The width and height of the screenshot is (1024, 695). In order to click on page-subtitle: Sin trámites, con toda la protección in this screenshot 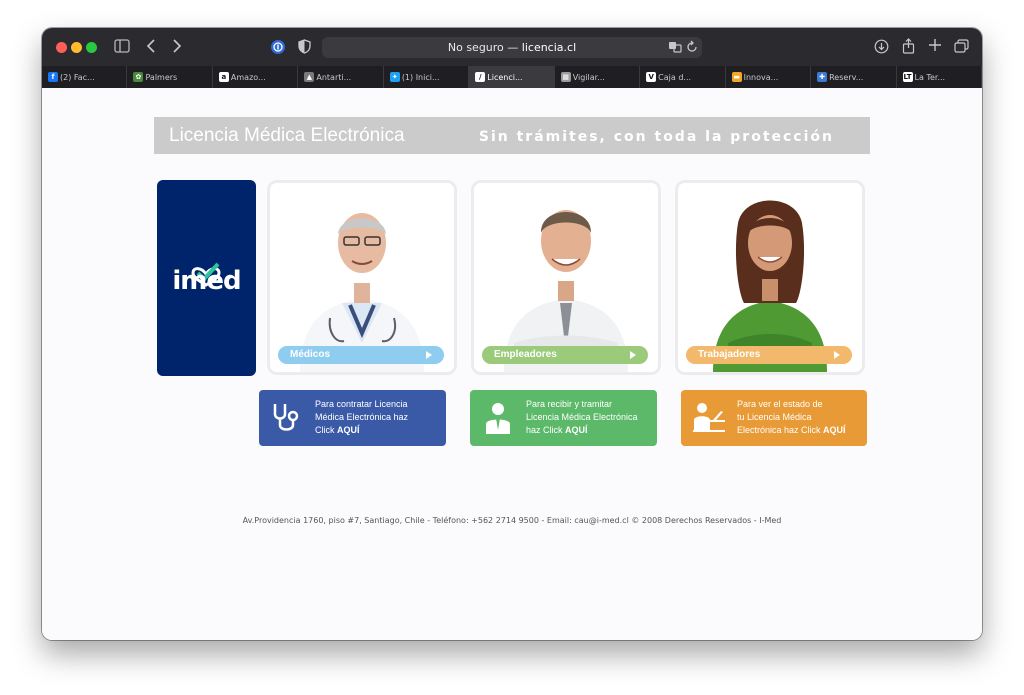, I will do `click(656, 137)`.